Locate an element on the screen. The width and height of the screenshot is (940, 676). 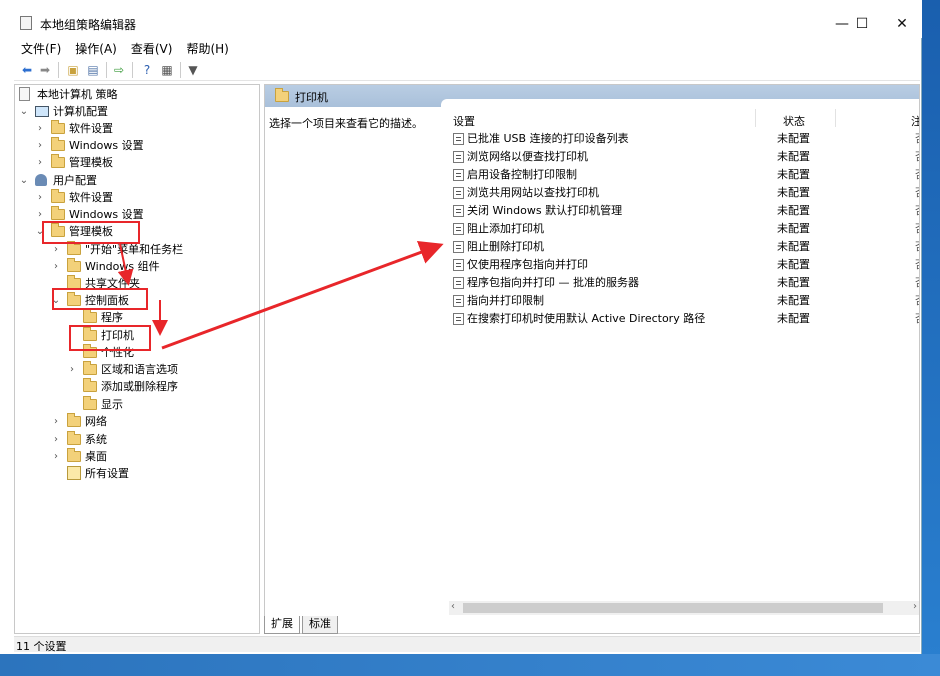
tree-root: 本地计算机 策略 is located at coordinates (134, 94).